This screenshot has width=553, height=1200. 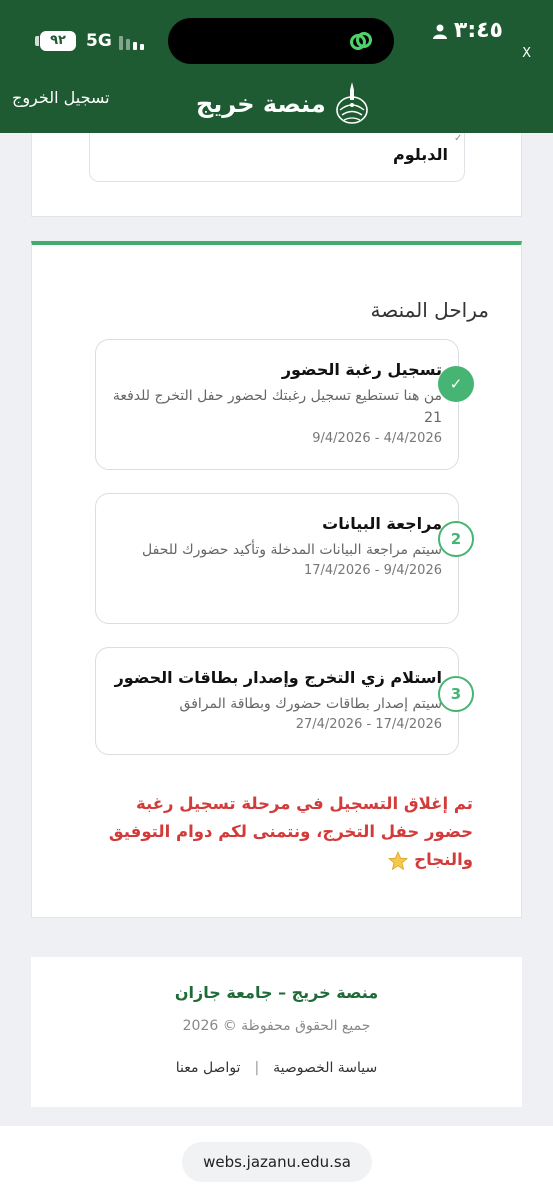 What do you see at coordinates (372, 570) in the screenshot?
I see `stage-dates: 9/4/2026 - 17/4/2026` at bounding box center [372, 570].